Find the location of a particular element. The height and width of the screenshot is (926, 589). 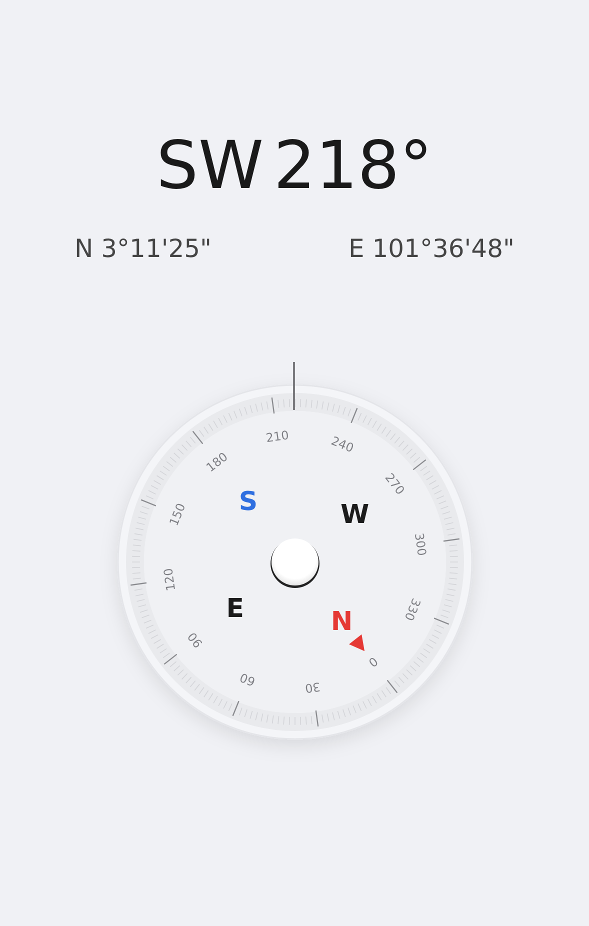

cardinal-letter: W is located at coordinates (355, 515).